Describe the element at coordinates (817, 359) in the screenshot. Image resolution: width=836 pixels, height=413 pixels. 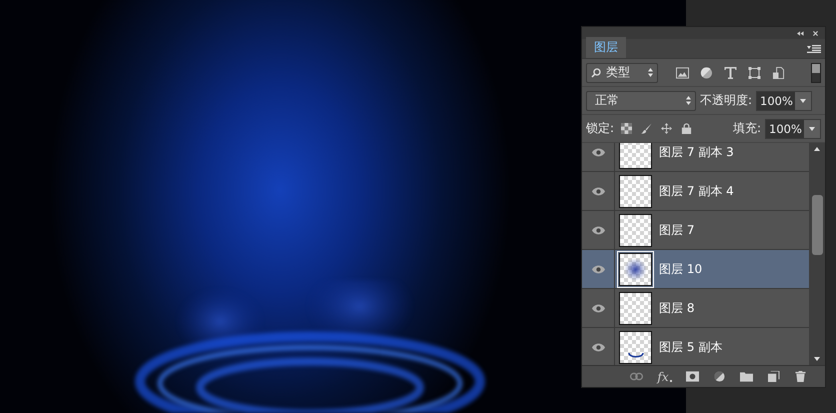
I see `scroll-down-icon` at that location.